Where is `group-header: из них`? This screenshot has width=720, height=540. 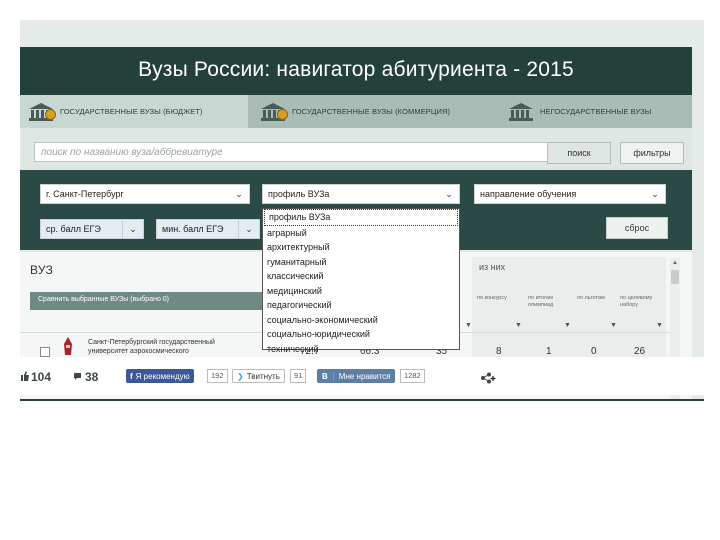 group-header: из них is located at coordinates (492, 267).